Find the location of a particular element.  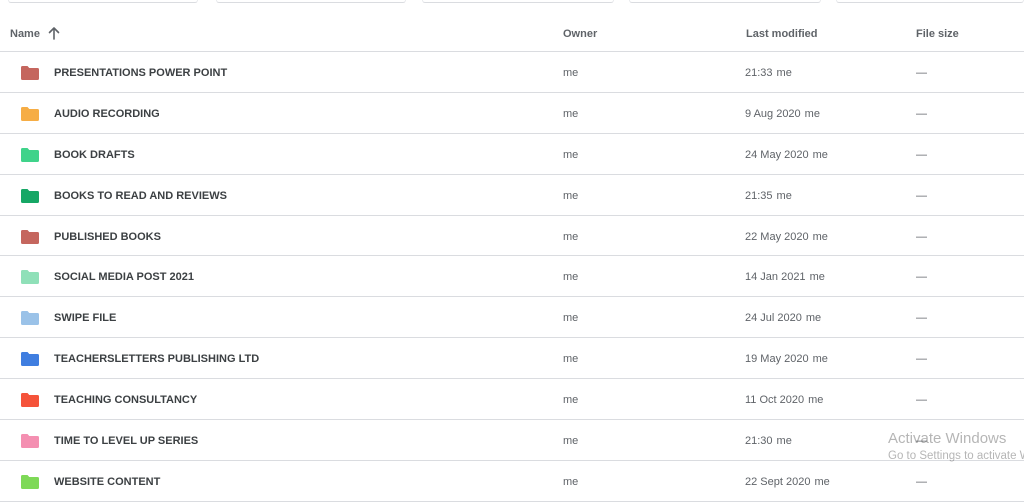

table-row: WEBSITE CONTENT me 22 Sept 2020 me — is located at coordinates (512, 481).